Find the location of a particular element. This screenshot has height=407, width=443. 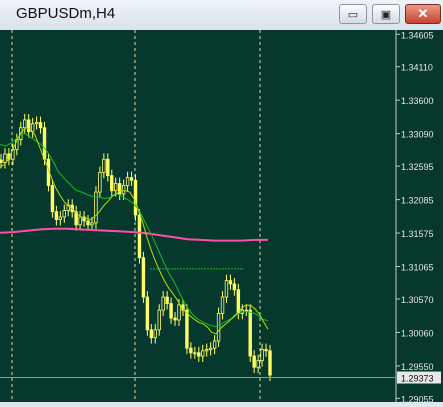

y-tick-label: 1.30570 is located at coordinates (417, 300).